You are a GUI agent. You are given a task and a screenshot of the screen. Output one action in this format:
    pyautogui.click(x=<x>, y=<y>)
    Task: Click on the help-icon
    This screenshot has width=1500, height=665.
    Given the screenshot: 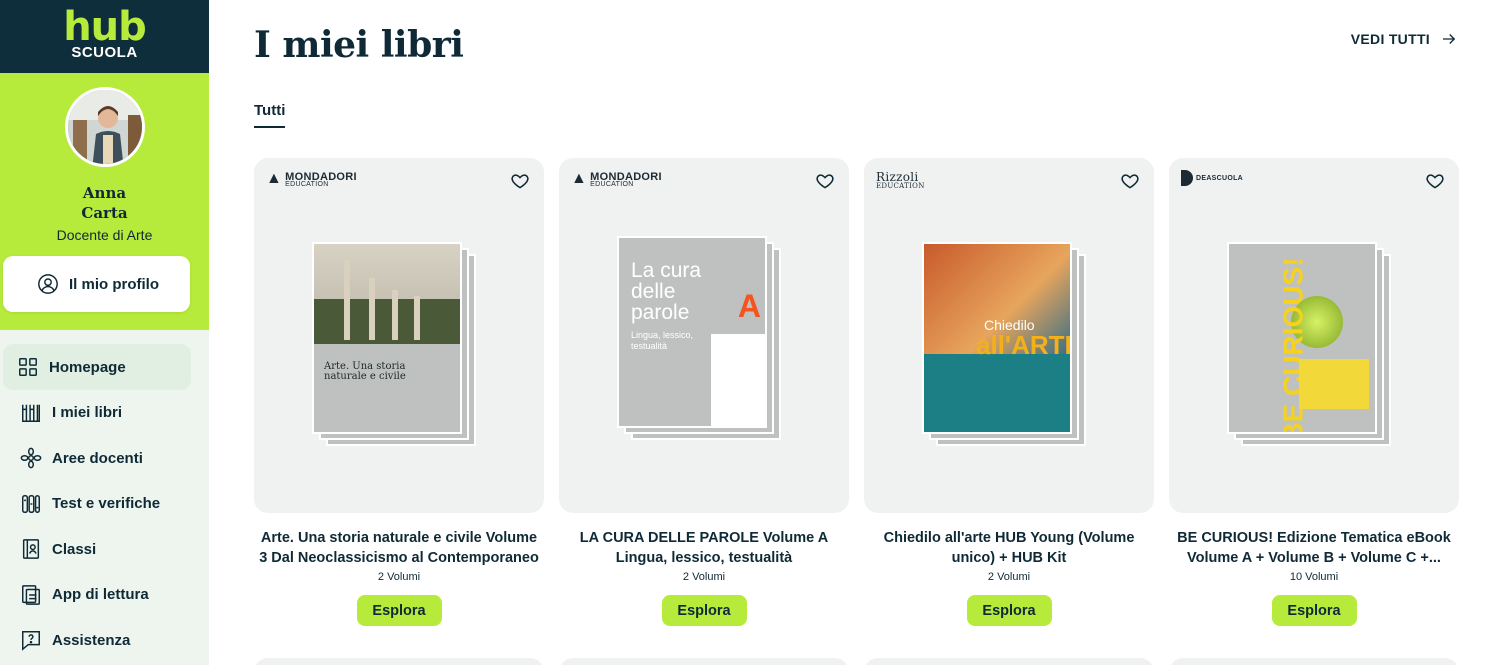 What is the action you would take?
    pyautogui.click(x=31, y=641)
    